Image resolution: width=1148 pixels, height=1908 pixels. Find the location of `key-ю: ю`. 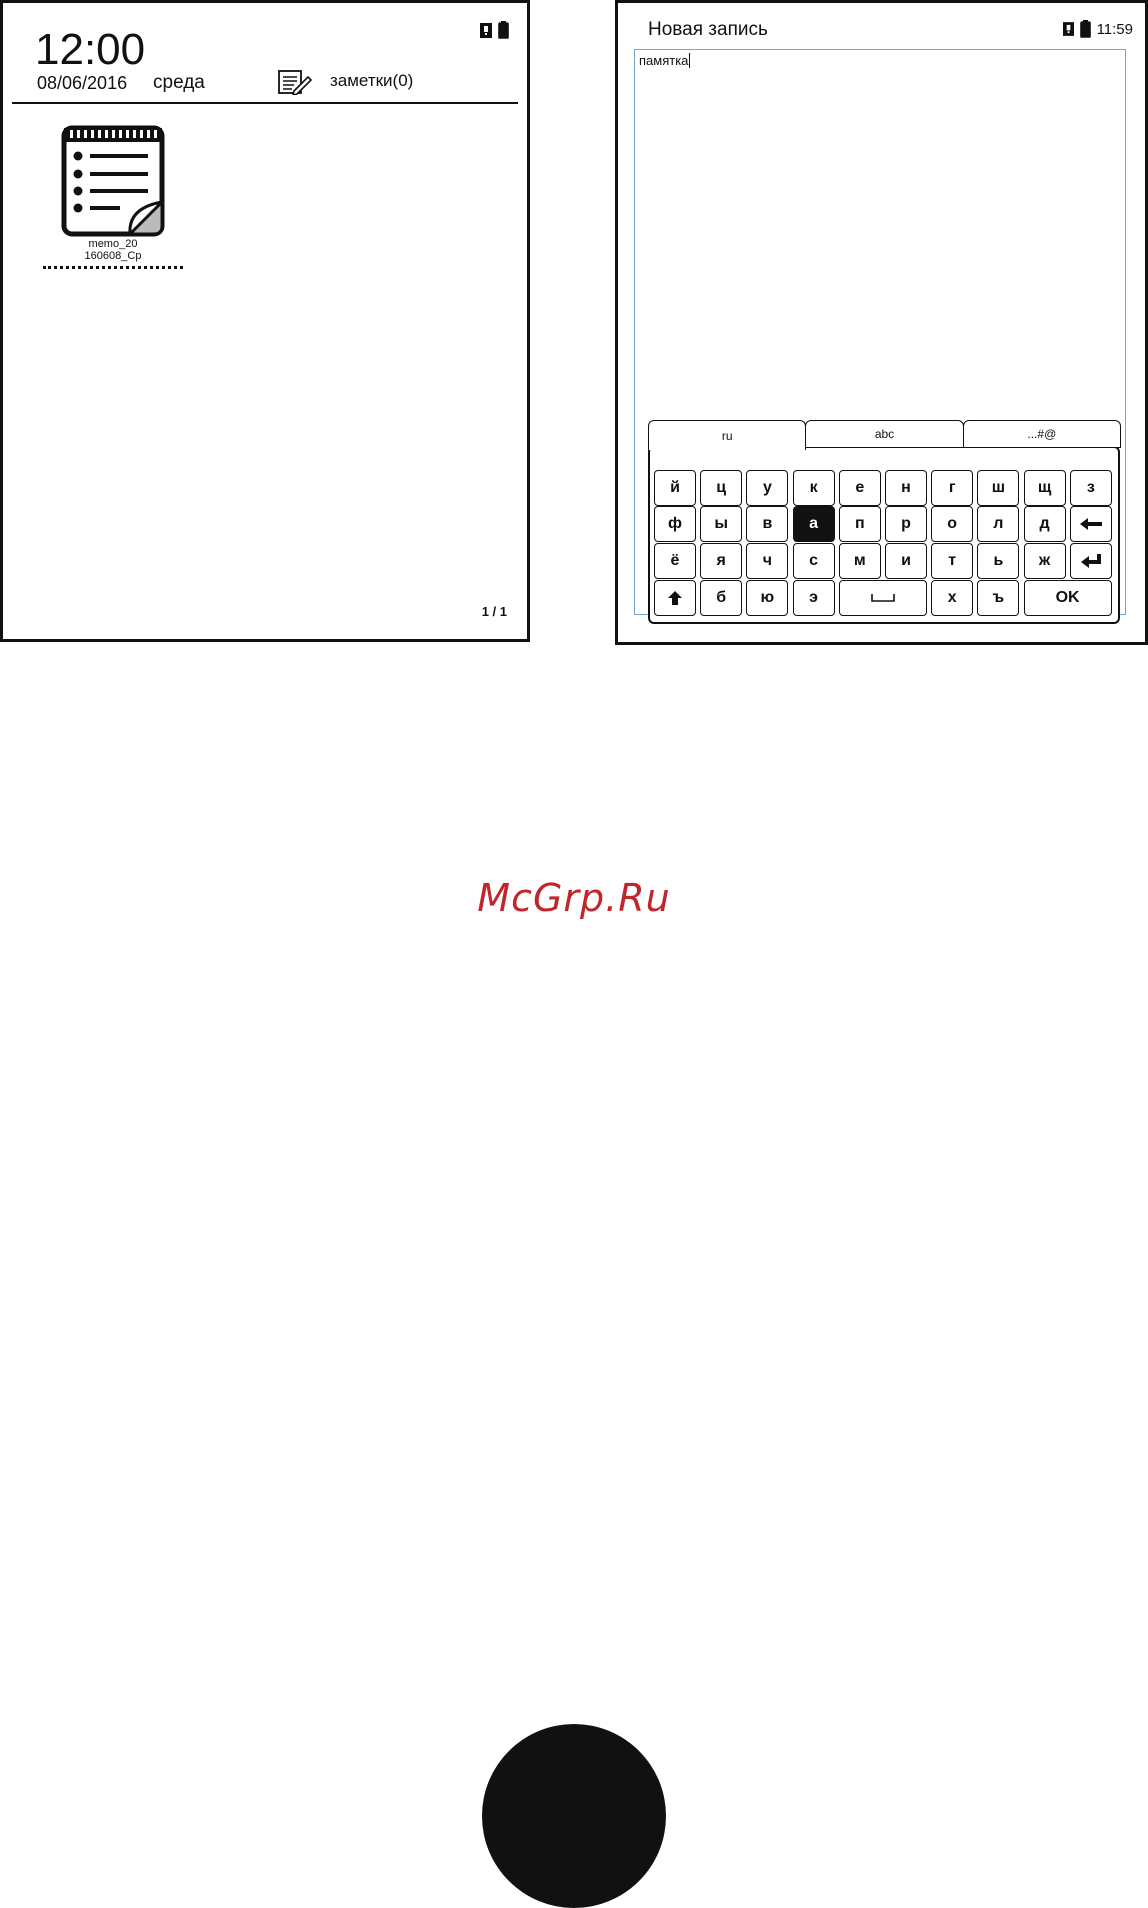

key-ю: ю is located at coordinates (767, 598).